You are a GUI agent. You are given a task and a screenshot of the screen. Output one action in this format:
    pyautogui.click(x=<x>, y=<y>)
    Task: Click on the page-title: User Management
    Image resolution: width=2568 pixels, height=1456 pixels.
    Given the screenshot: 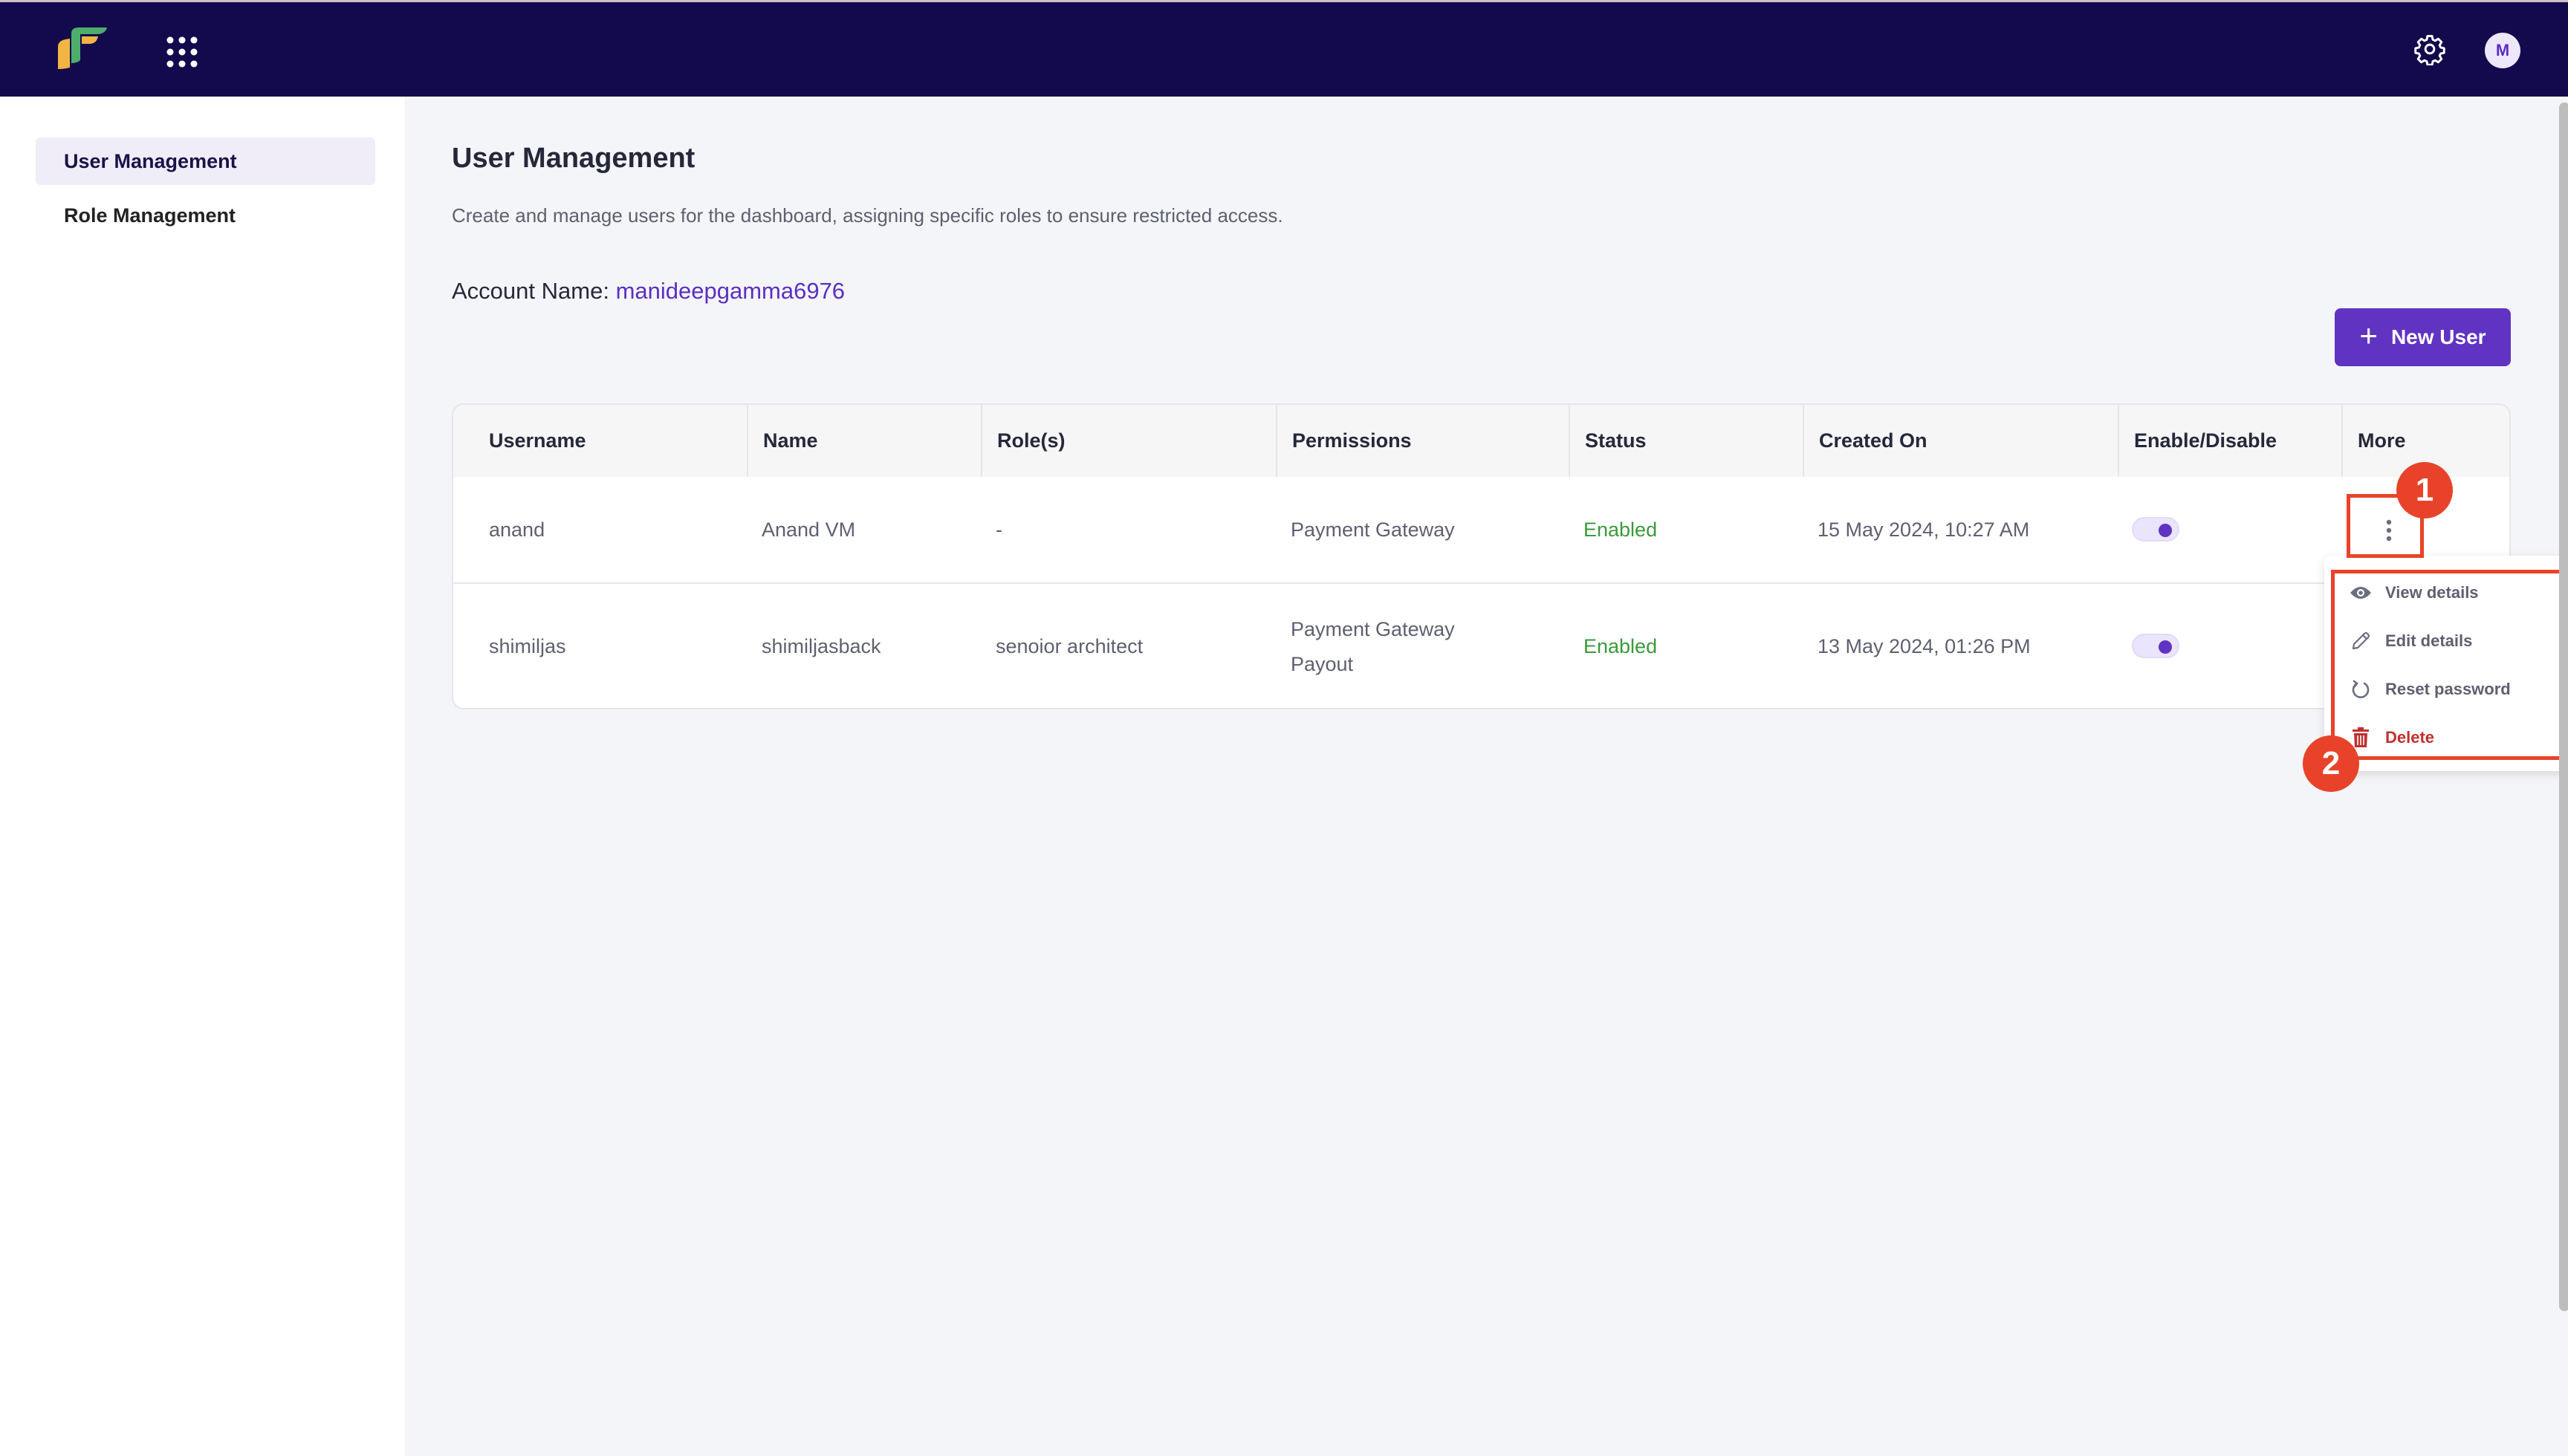 What is the action you would take?
    pyautogui.click(x=574, y=159)
    